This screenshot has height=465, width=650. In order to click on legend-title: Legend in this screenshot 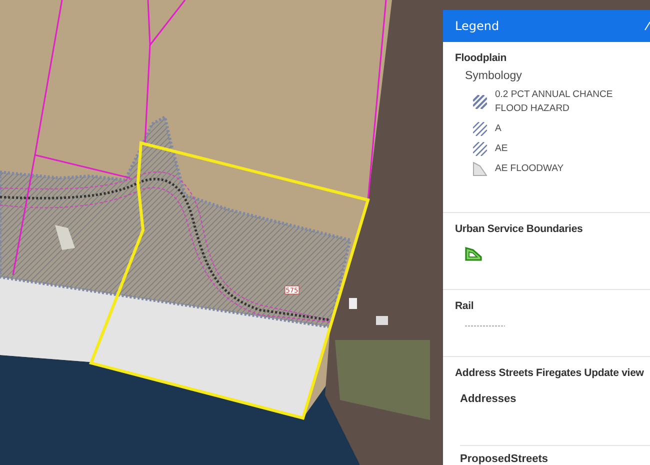, I will do `click(477, 26)`.